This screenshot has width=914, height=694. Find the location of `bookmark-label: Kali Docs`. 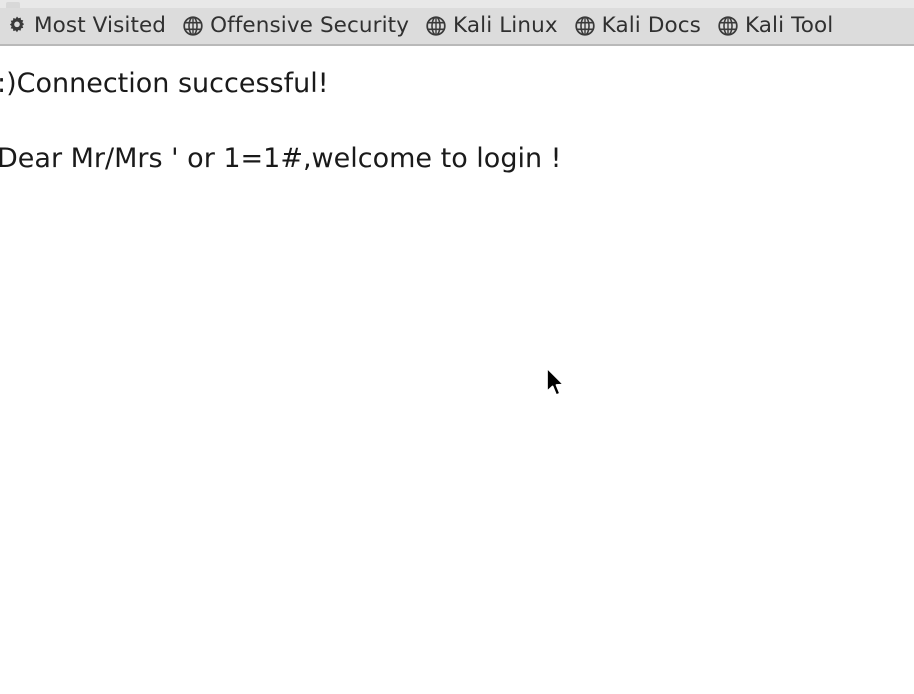

bookmark-label: Kali Docs is located at coordinates (651, 25).